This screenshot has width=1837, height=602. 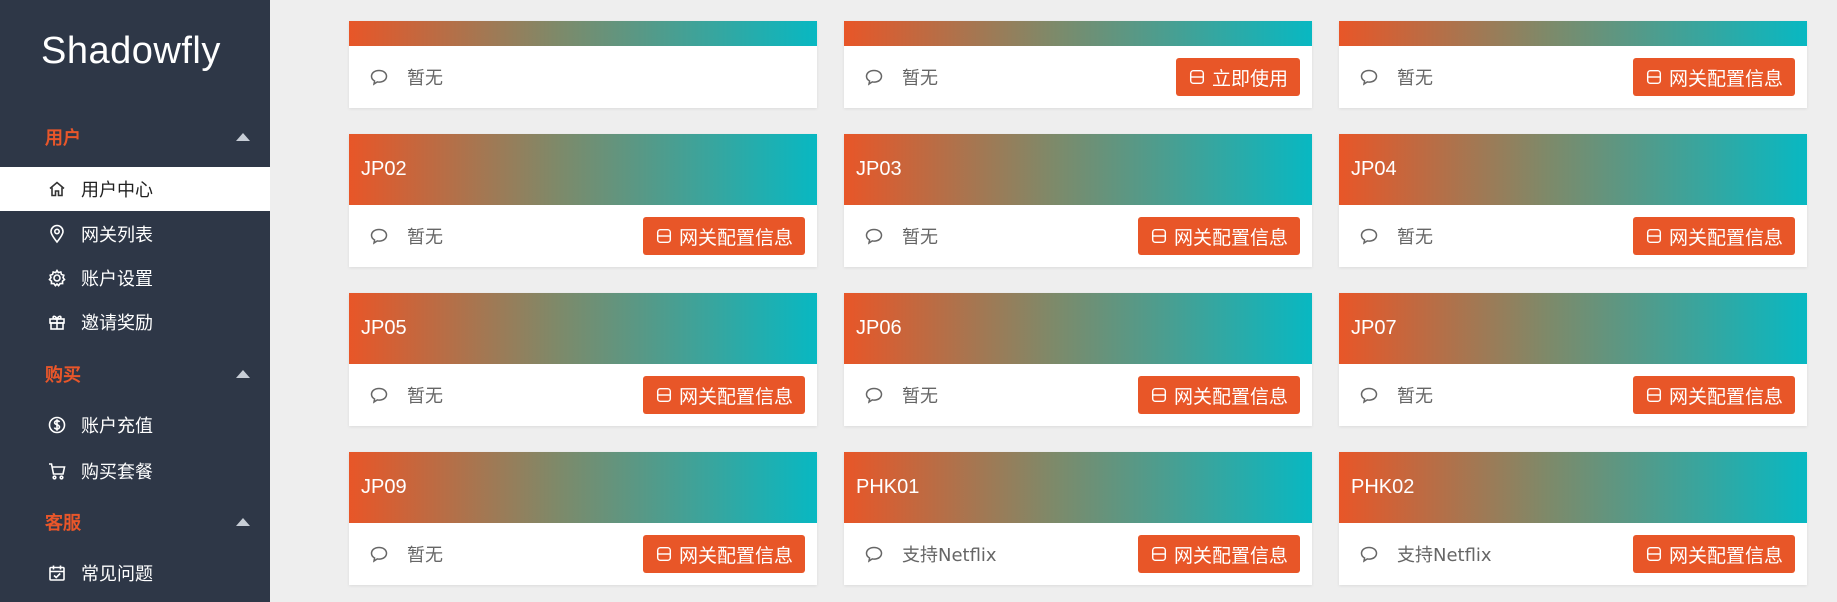 I want to click on gateway-card: JP06 暂无 网关配置信息, so click(x=1078, y=359).